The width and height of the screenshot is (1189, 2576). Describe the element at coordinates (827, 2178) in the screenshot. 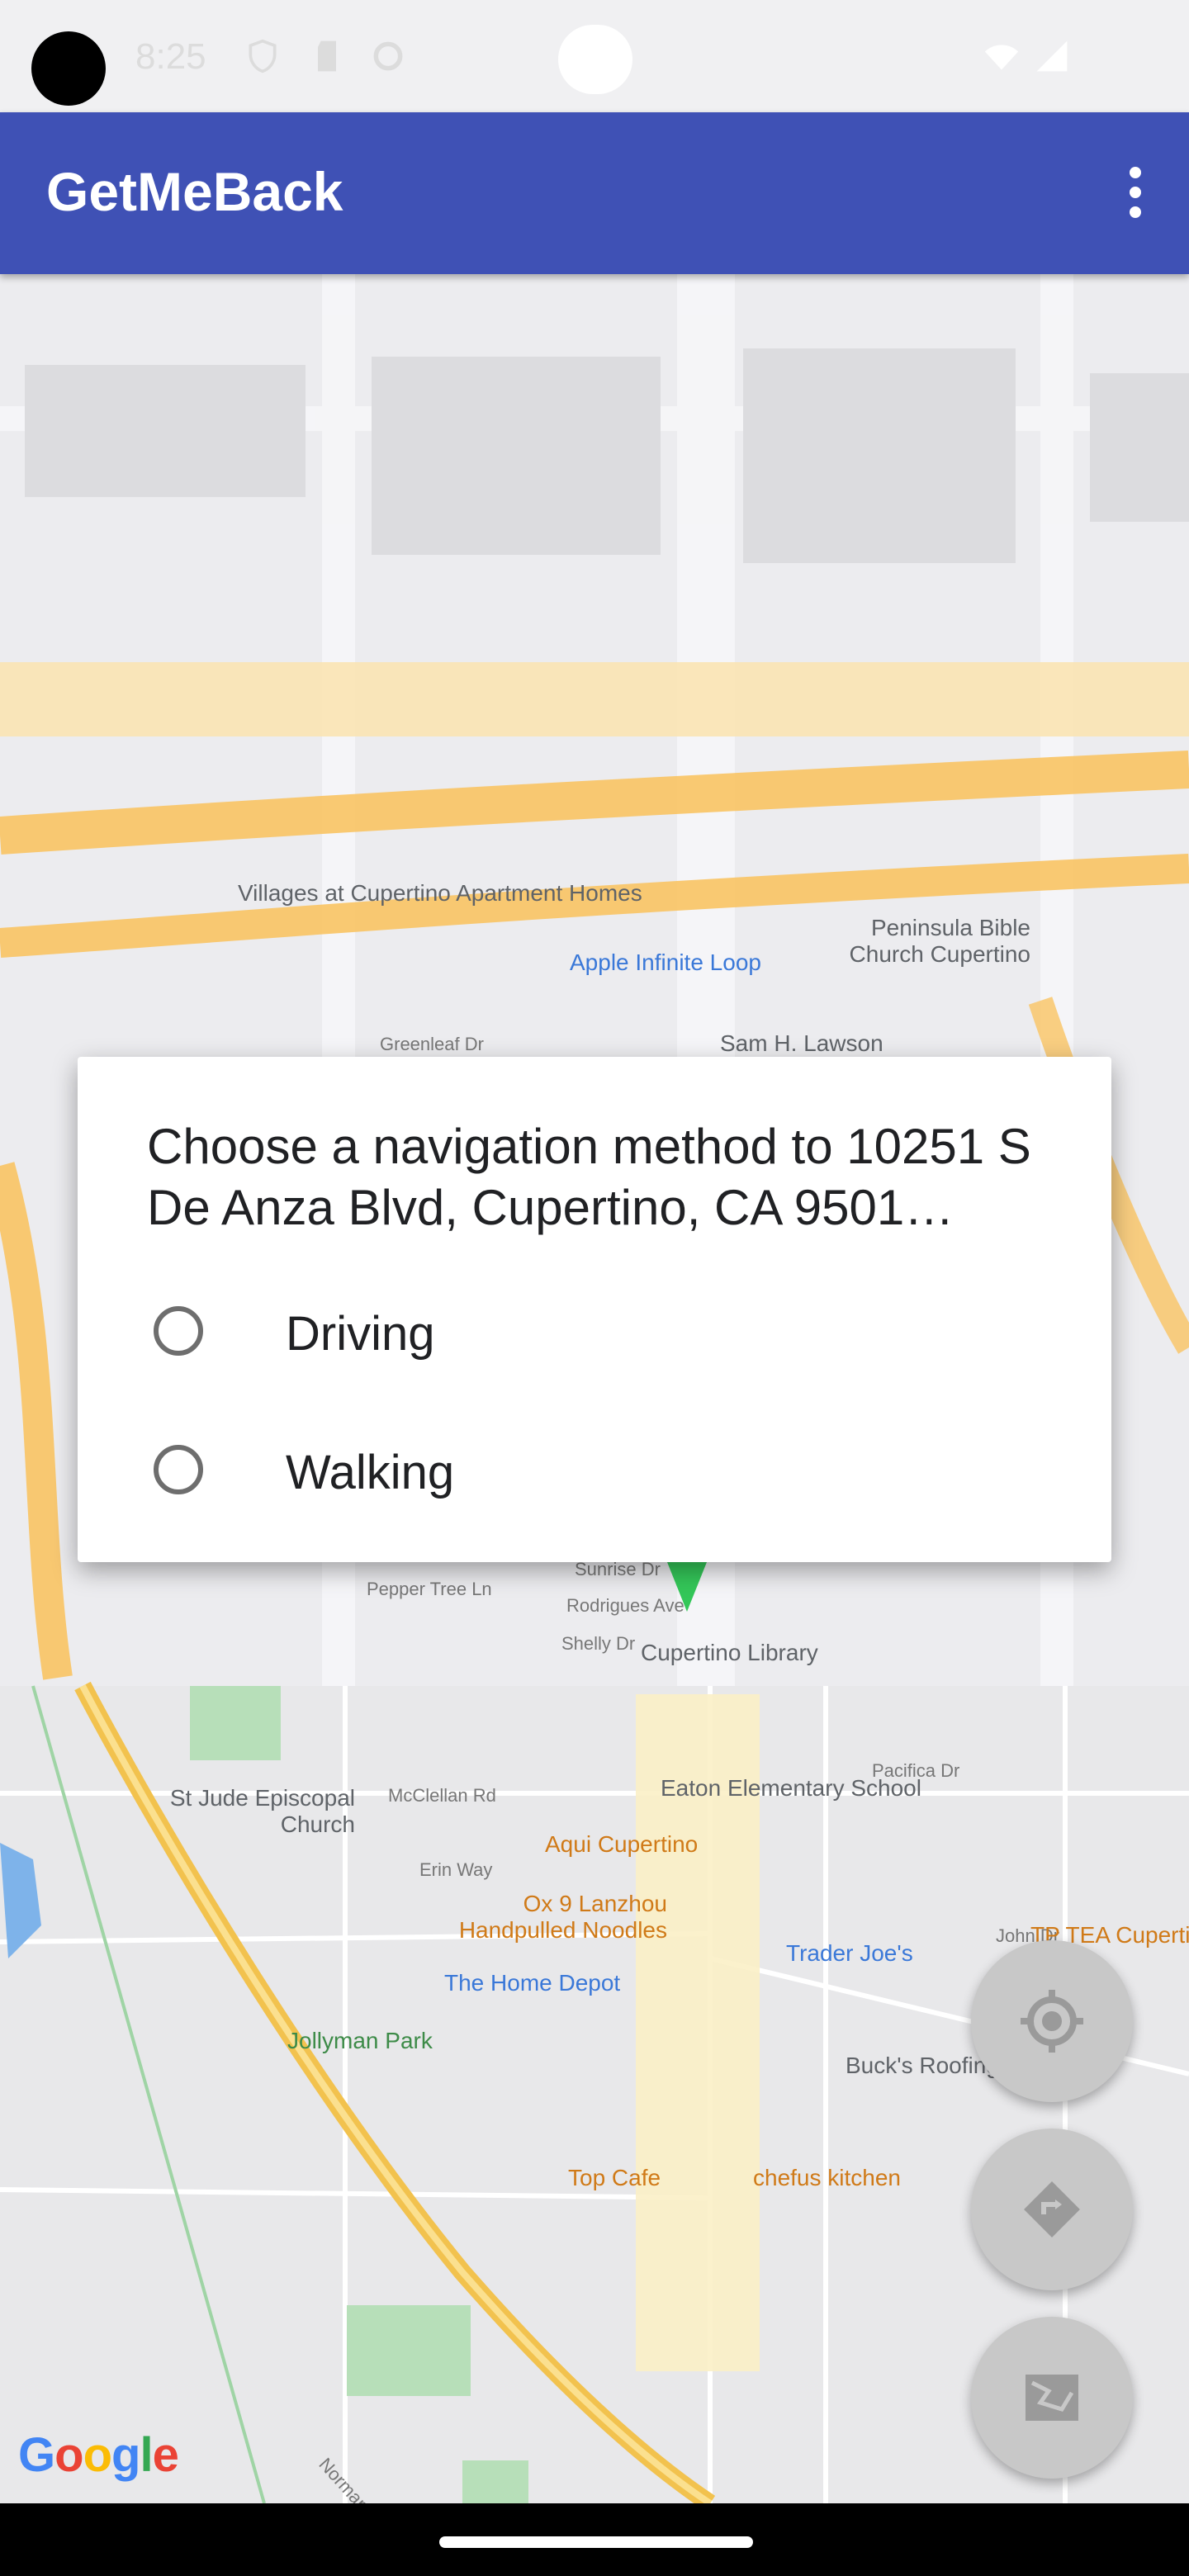

I see `place-label: chefus kitchen` at that location.